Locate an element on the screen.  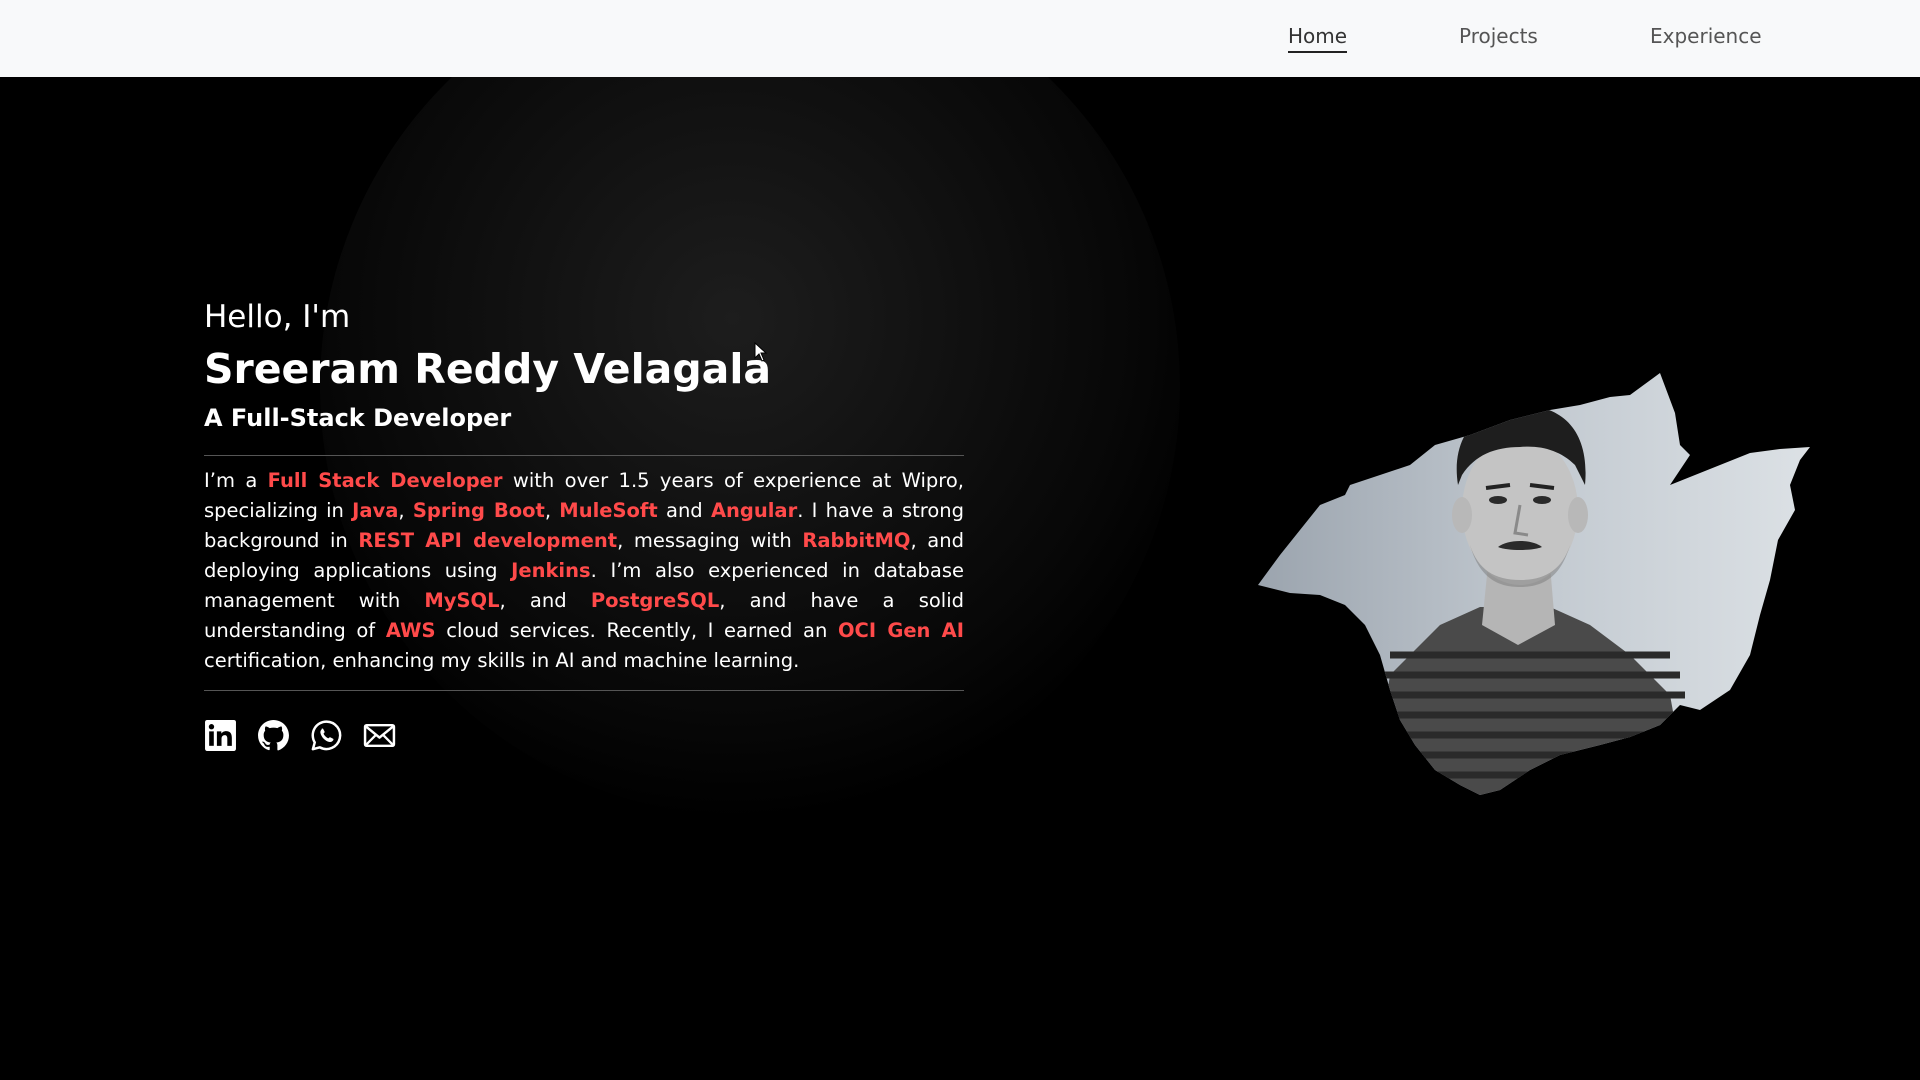
divider-bottom is located at coordinates (584, 690).